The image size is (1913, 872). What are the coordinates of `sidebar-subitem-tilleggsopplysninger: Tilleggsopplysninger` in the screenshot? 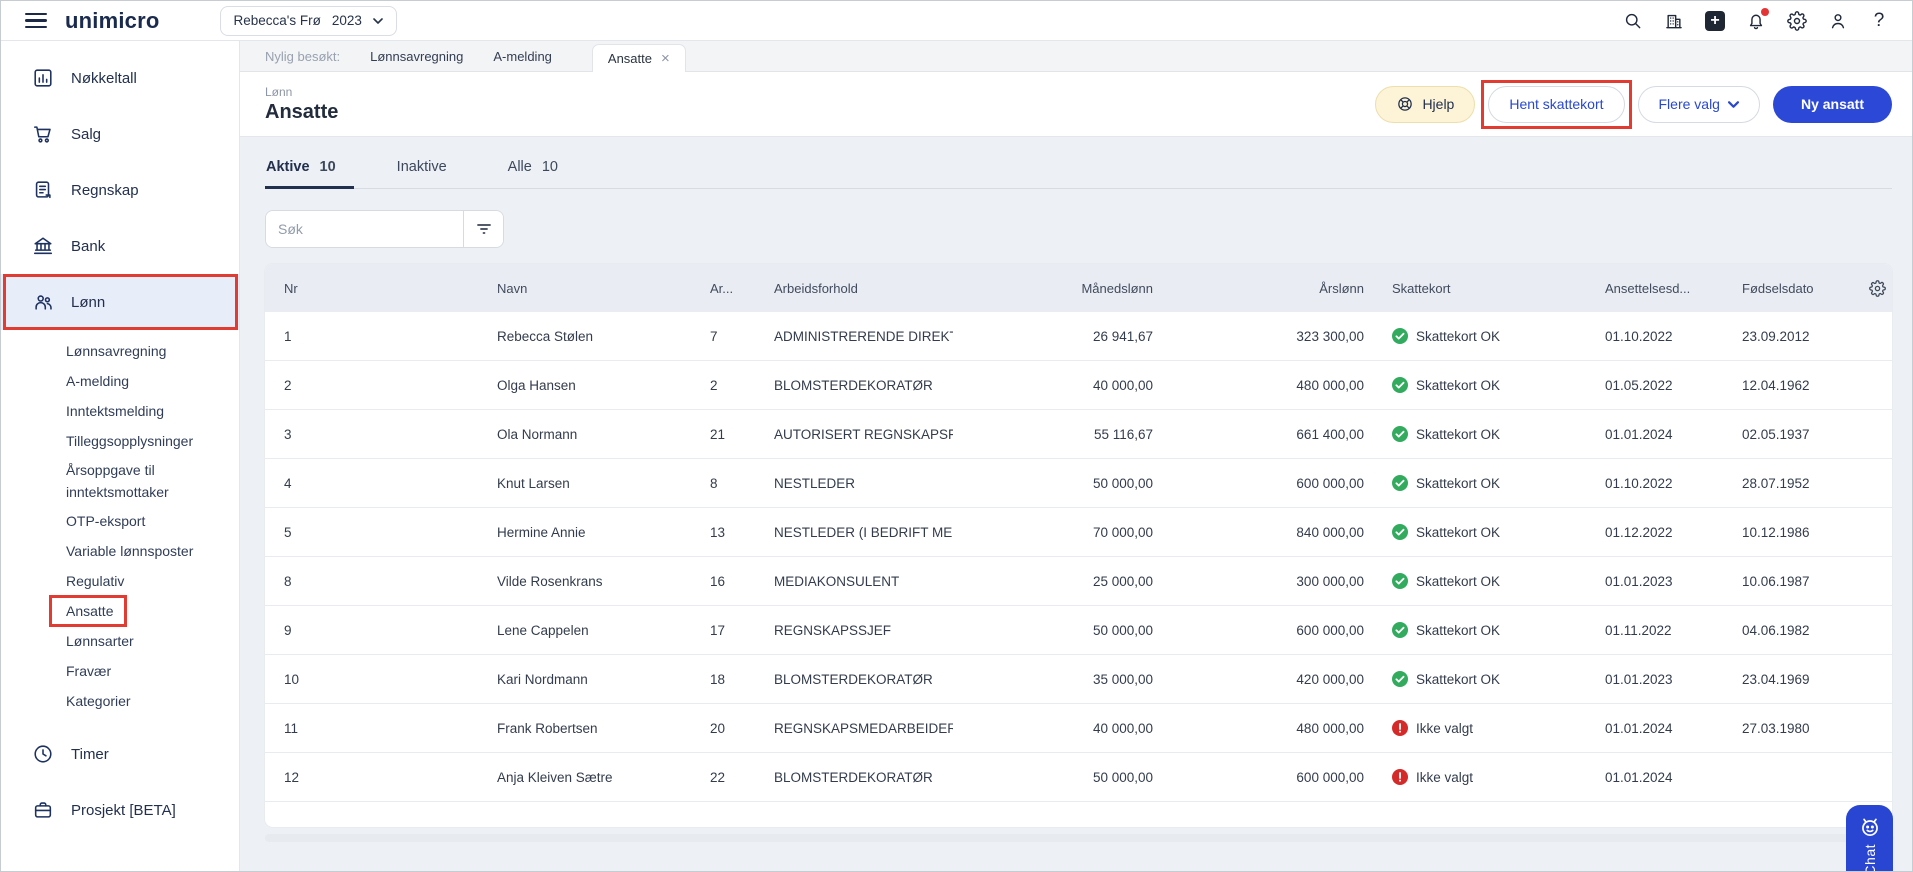 It's located at (120, 441).